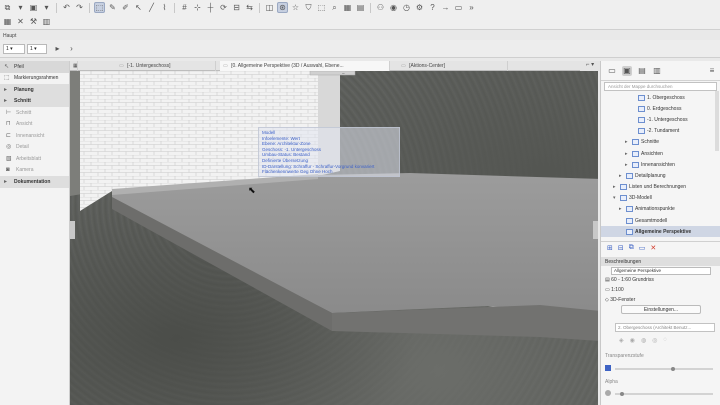 Image resolution: width=720 pixels, height=405 pixels. Describe the element at coordinates (642, 248) in the screenshot. I see `open-icon: ▭` at that location.